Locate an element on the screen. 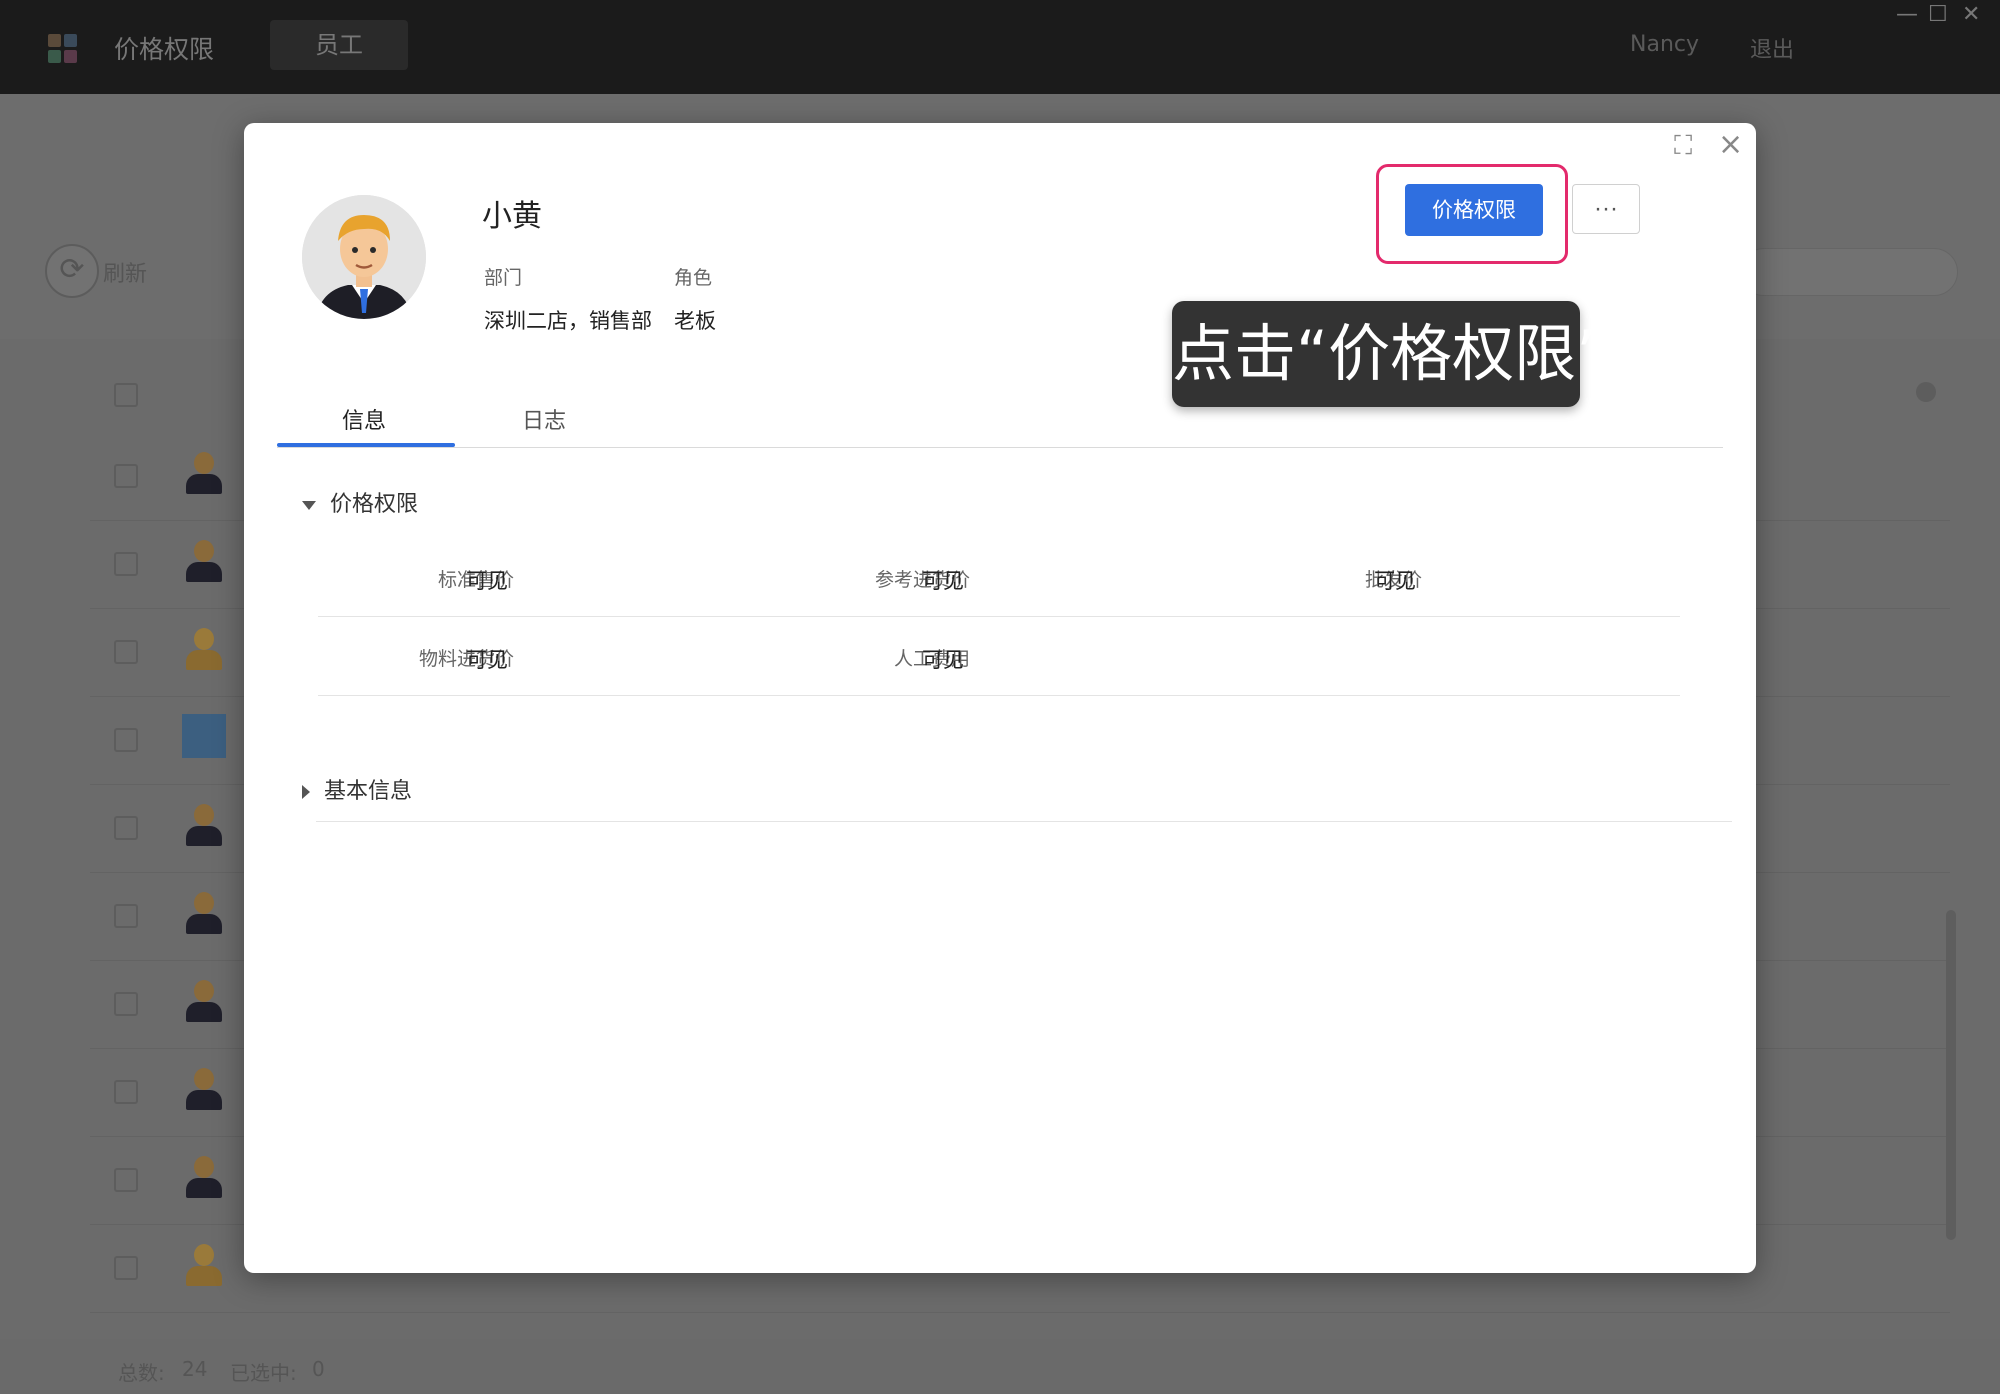  section-divider is located at coordinates (1024, 821).